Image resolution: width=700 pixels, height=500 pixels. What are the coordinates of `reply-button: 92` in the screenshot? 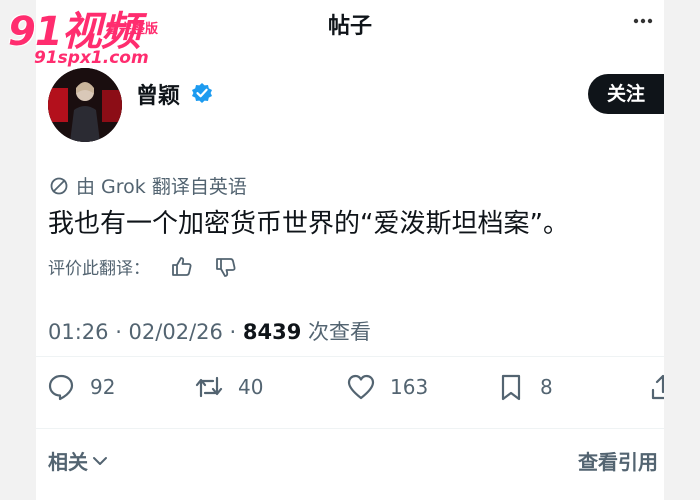 It's located at (80, 387).